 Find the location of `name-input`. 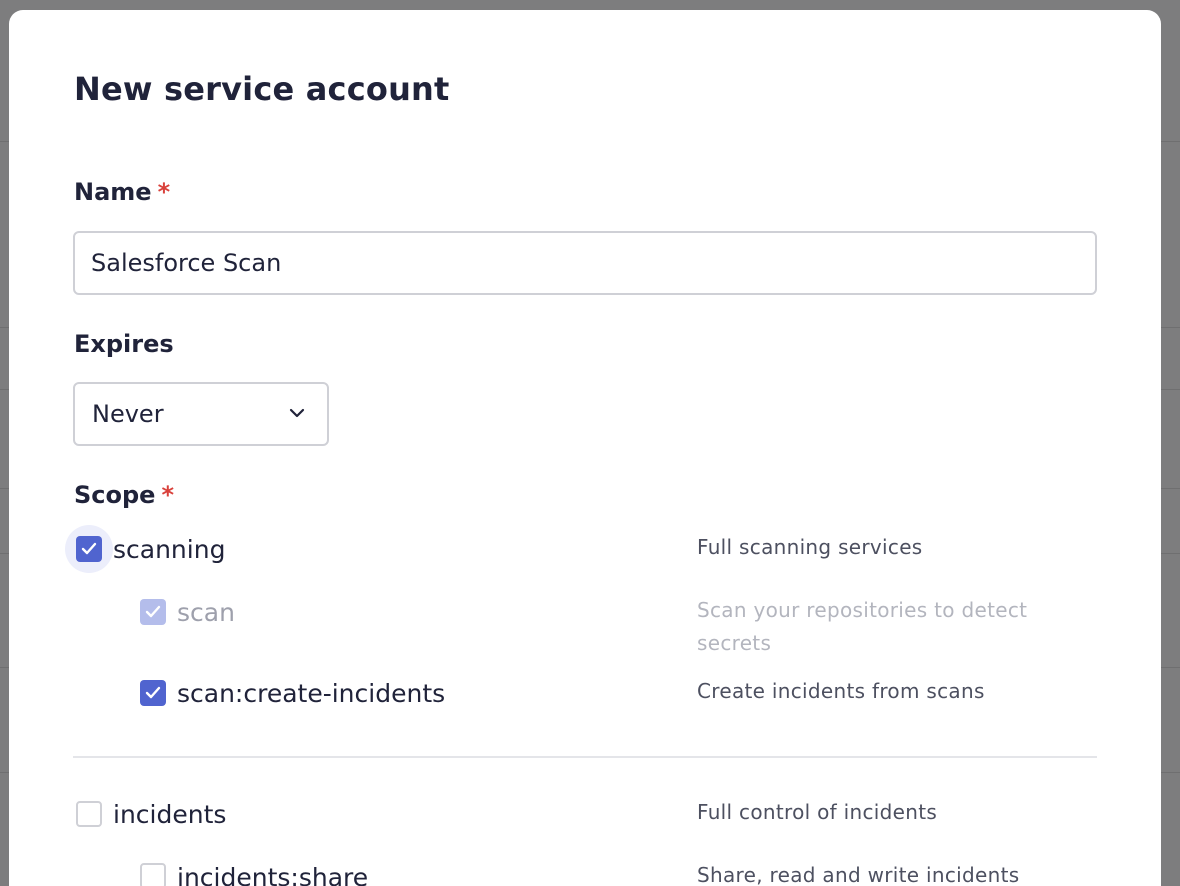

name-input is located at coordinates (585, 263).